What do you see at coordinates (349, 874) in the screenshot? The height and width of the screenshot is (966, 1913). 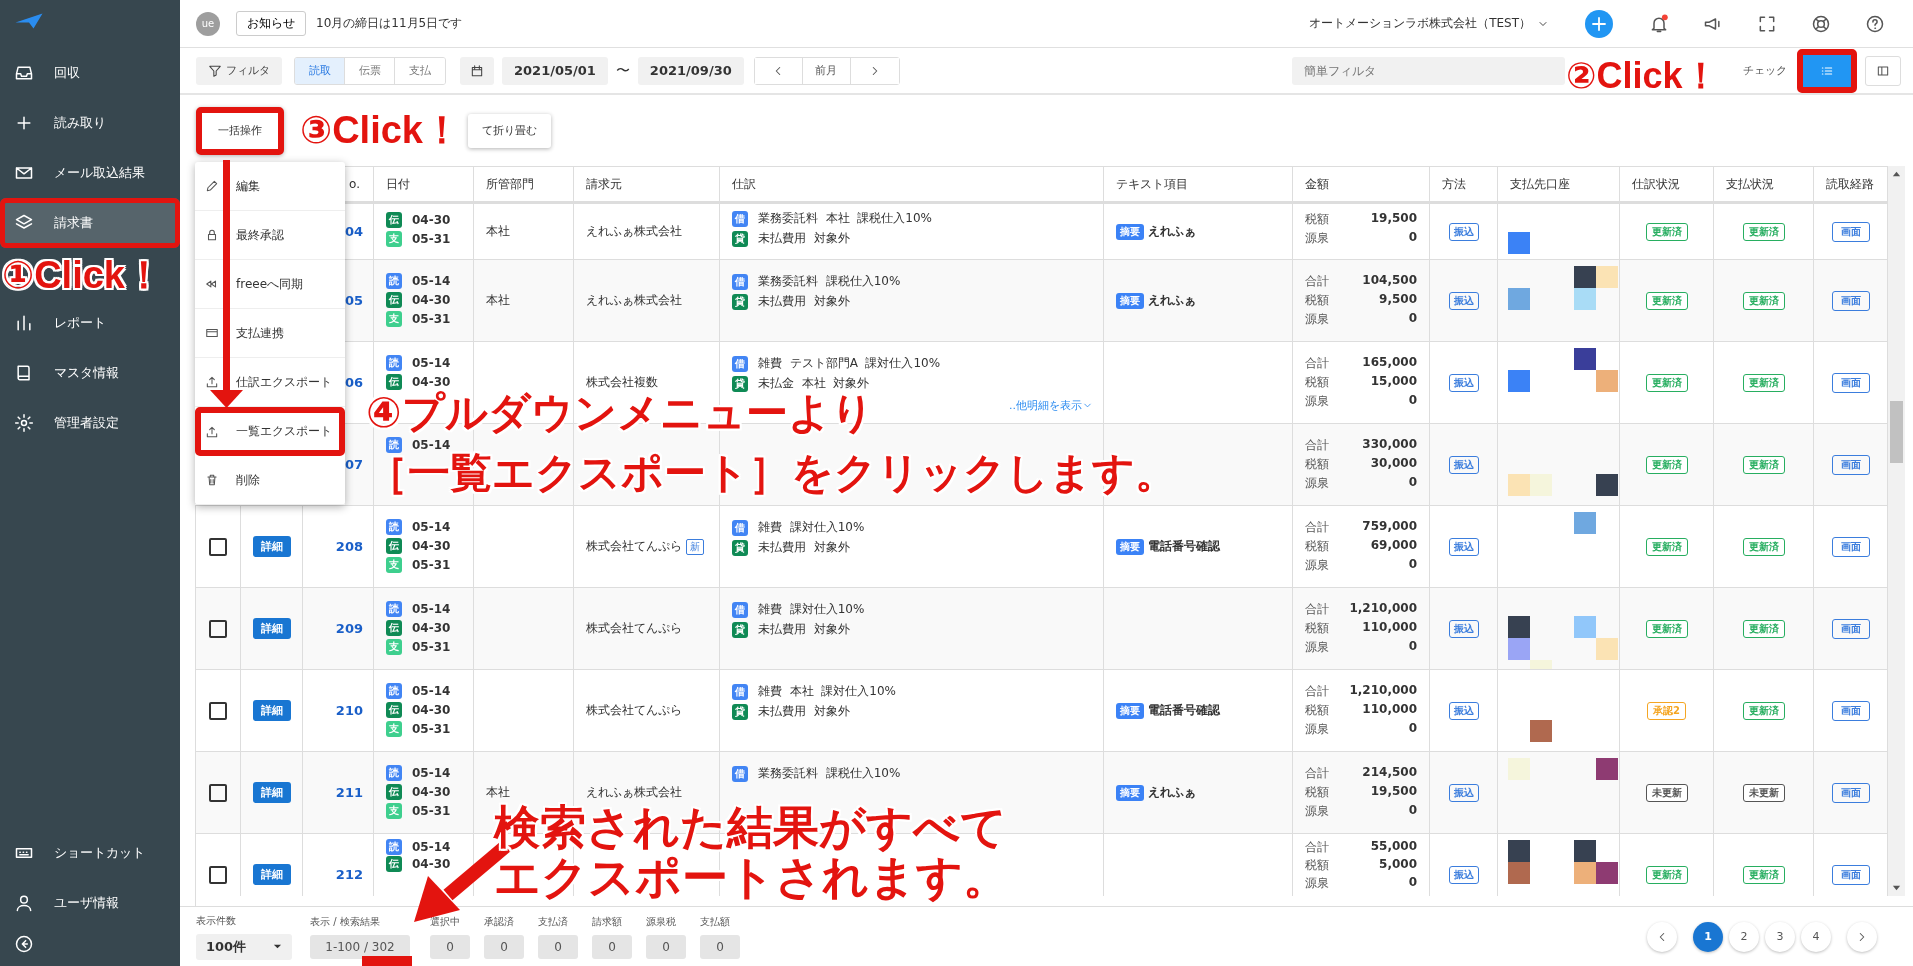 I see `invoice-number: 212` at bounding box center [349, 874].